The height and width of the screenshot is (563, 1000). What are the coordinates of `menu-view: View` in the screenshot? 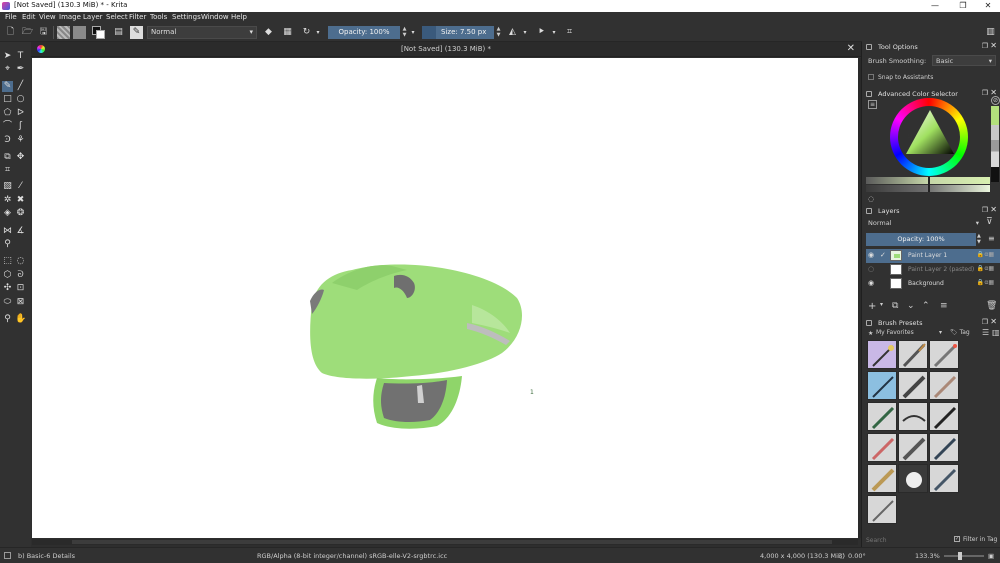 It's located at (47, 17).